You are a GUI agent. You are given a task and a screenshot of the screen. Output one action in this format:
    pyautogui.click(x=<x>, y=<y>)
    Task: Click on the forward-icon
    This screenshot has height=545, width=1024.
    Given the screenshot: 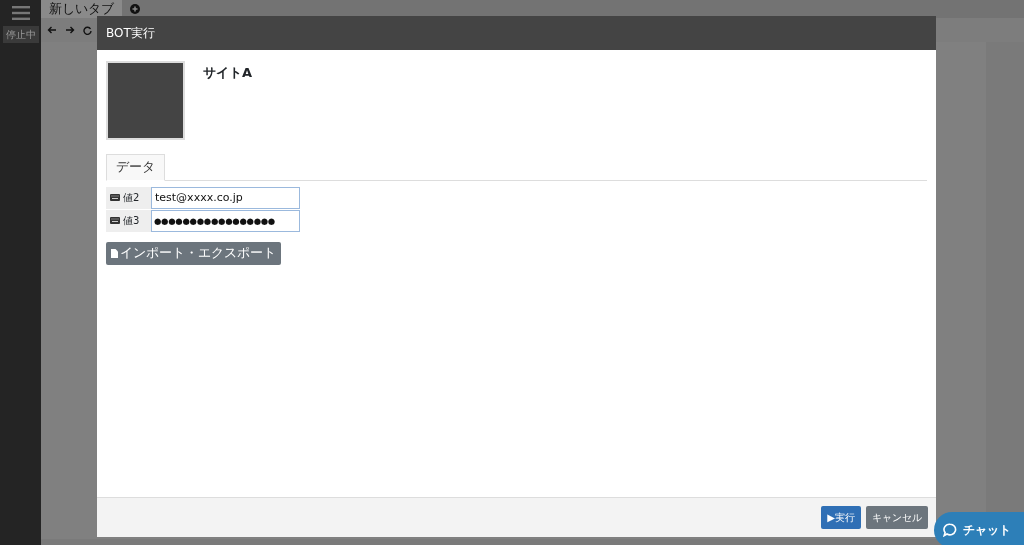 What is the action you would take?
    pyautogui.click(x=70, y=30)
    